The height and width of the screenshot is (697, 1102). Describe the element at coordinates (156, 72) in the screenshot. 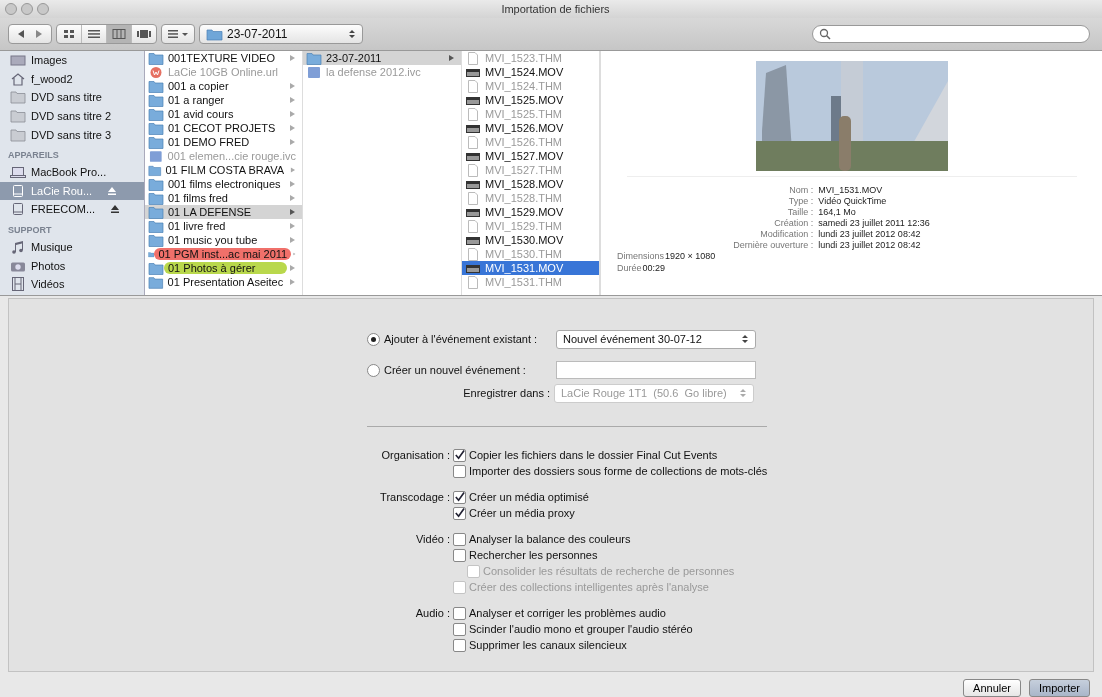

I see `link-icon` at that location.